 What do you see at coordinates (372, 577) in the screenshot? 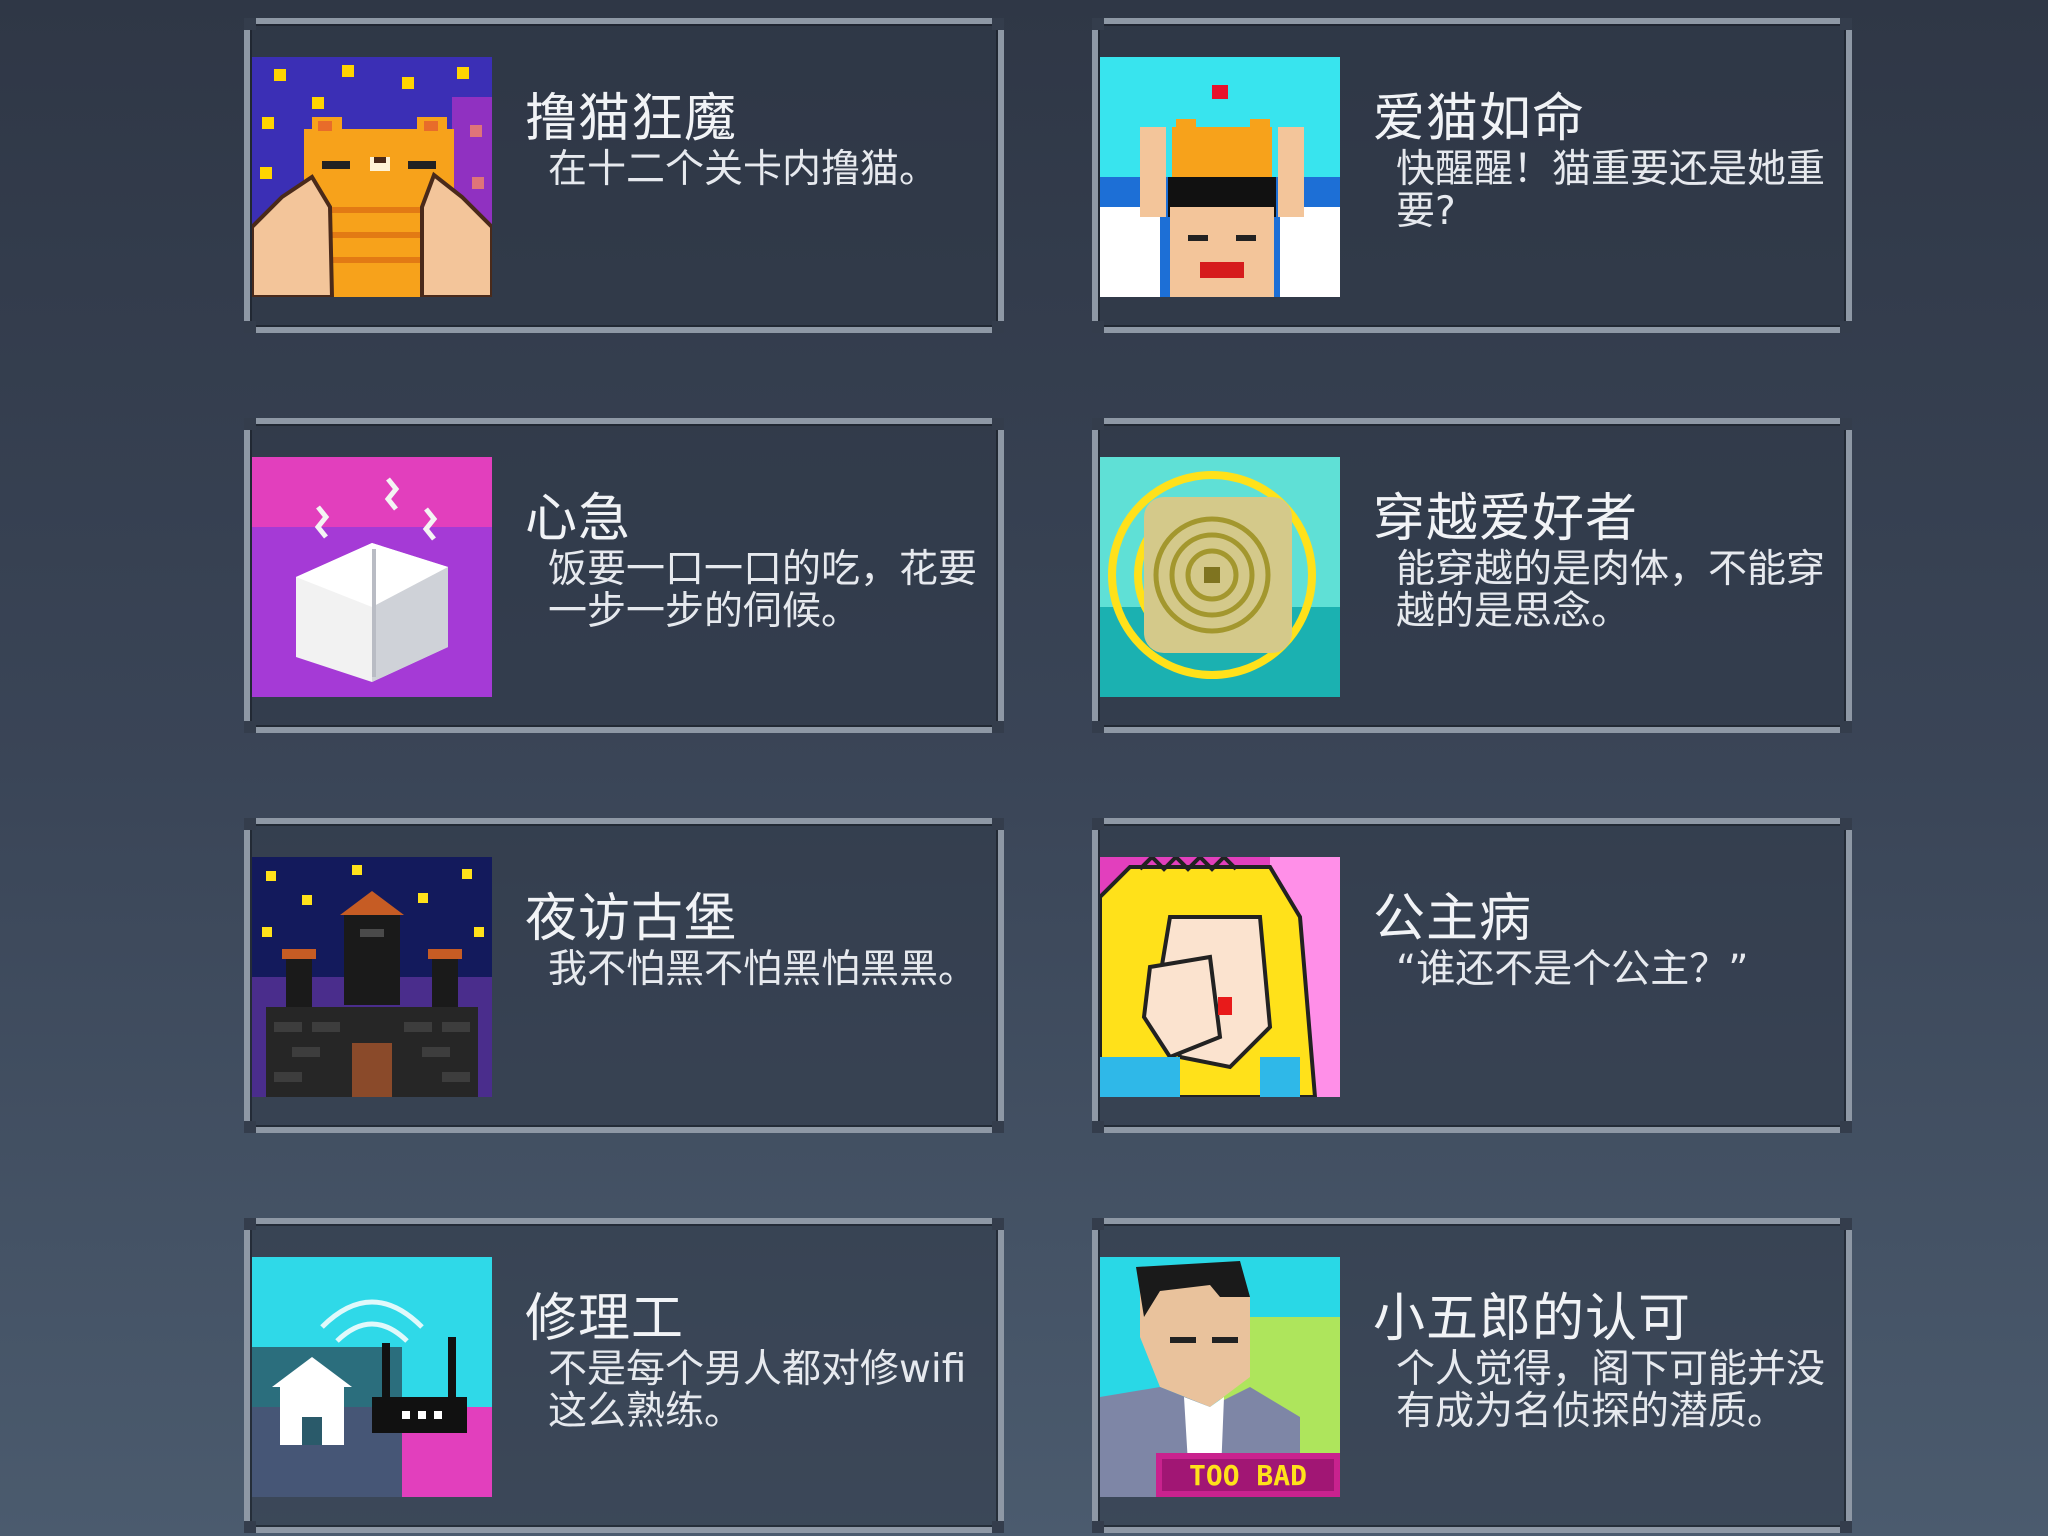
I see `steaming-tofu-icon` at bounding box center [372, 577].